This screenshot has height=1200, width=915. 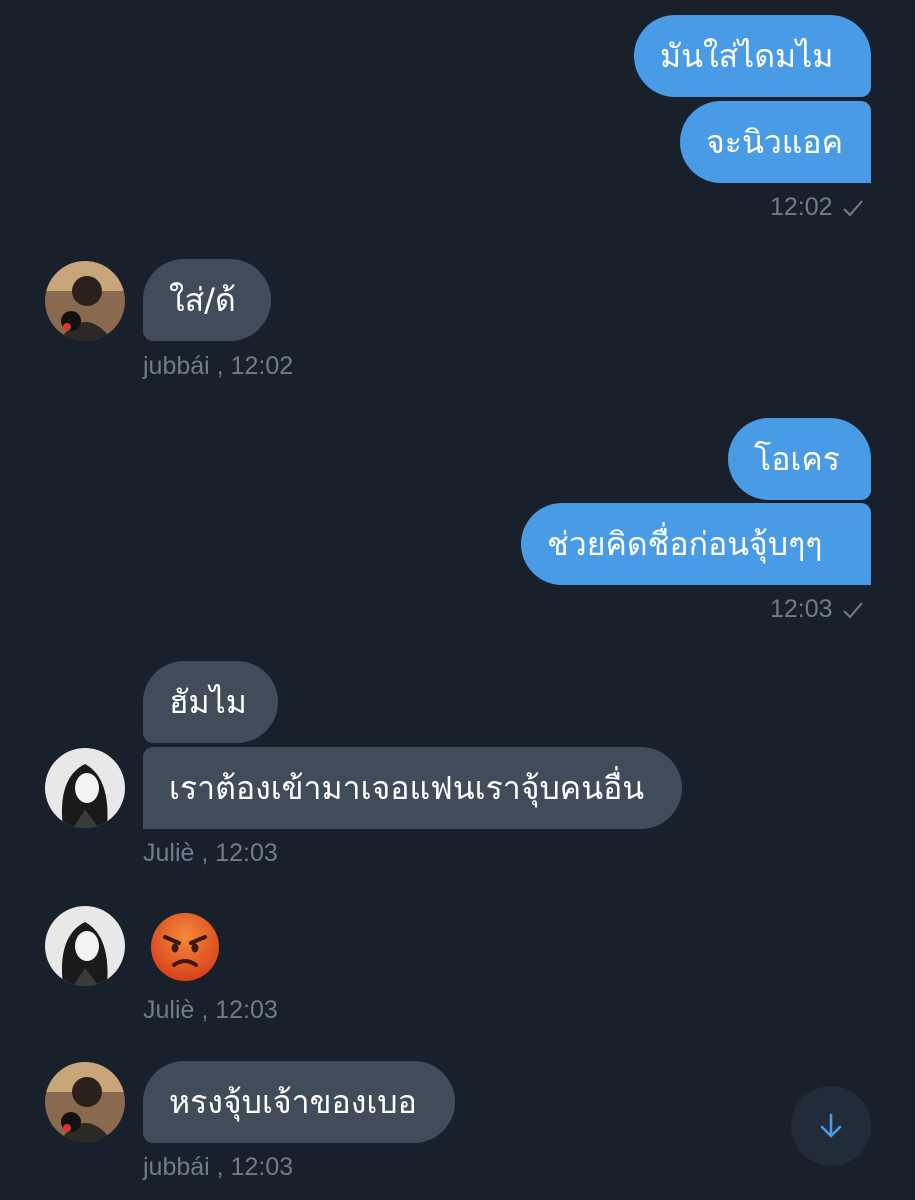 I want to click on message-bubble-outgoing: มันใส่ไดมไม, so click(x=752, y=56).